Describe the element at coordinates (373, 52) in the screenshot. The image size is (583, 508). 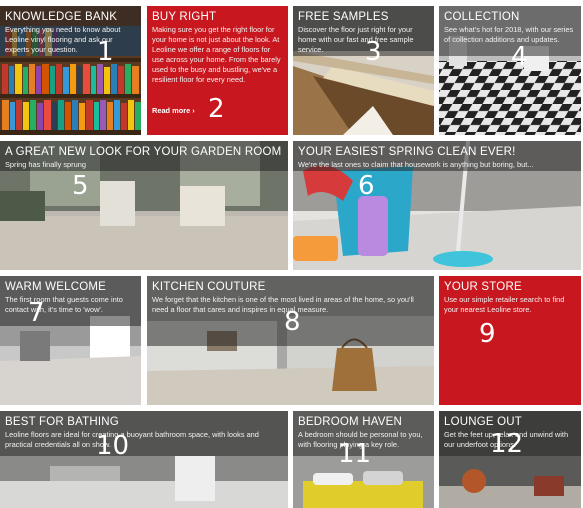
I see `tile-number: 3` at that location.